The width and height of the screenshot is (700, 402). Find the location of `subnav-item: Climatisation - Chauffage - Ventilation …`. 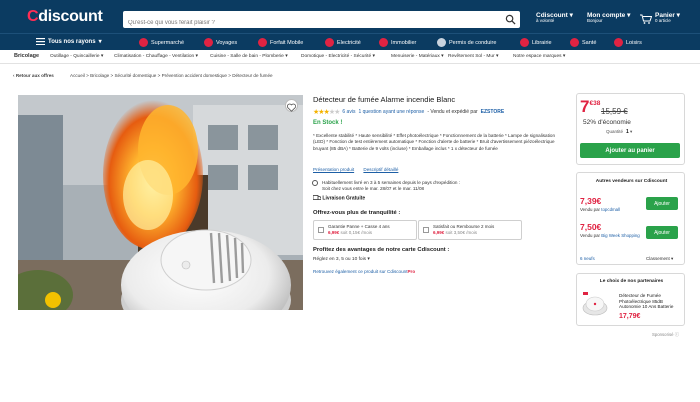

subnav-item: Climatisation - Chauffage - Ventilation … is located at coordinates (156, 56).